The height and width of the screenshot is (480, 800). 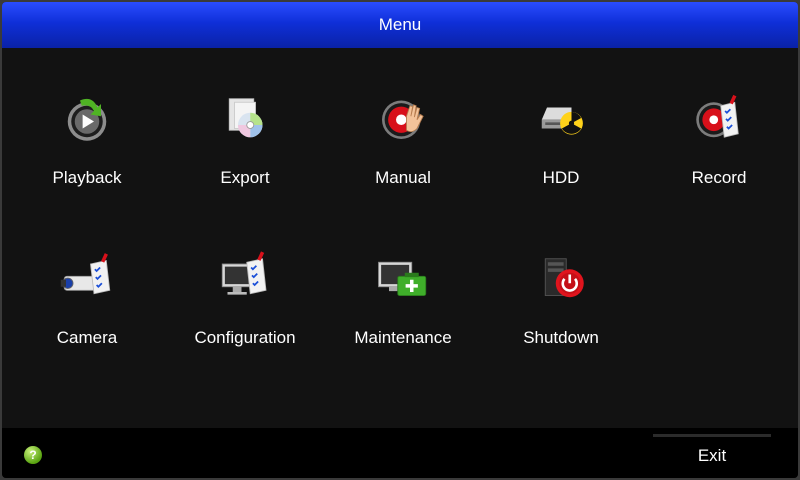 I want to click on playback-icon, so click(x=87, y=119).